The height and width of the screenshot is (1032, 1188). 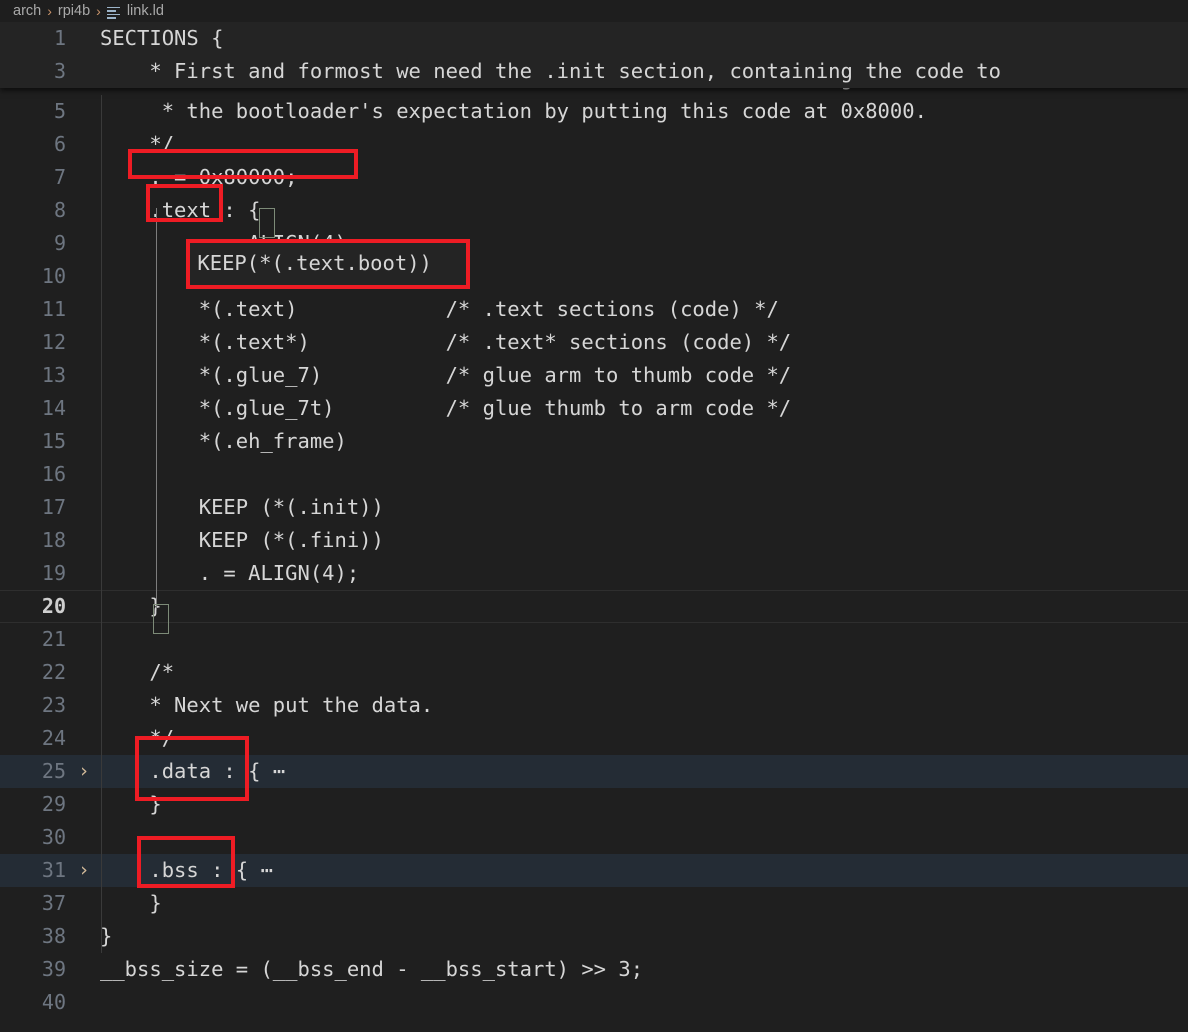 What do you see at coordinates (594, 771) in the screenshot?
I see `code-line-25: 25 › .data : { ⋯` at bounding box center [594, 771].